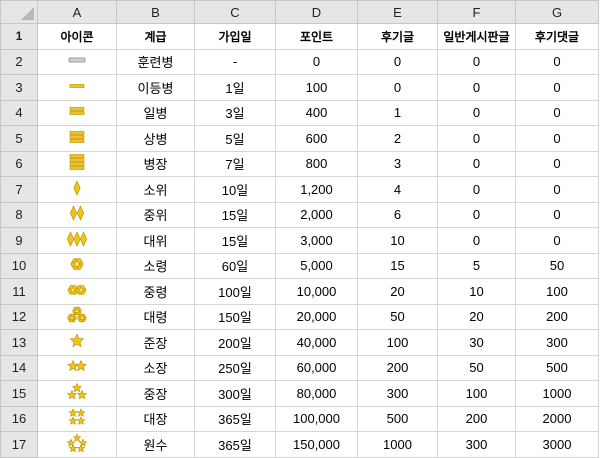 This screenshot has width=600, height=458. Describe the element at coordinates (476, 418) in the screenshot. I see `cell-general-posts: 200` at that location.